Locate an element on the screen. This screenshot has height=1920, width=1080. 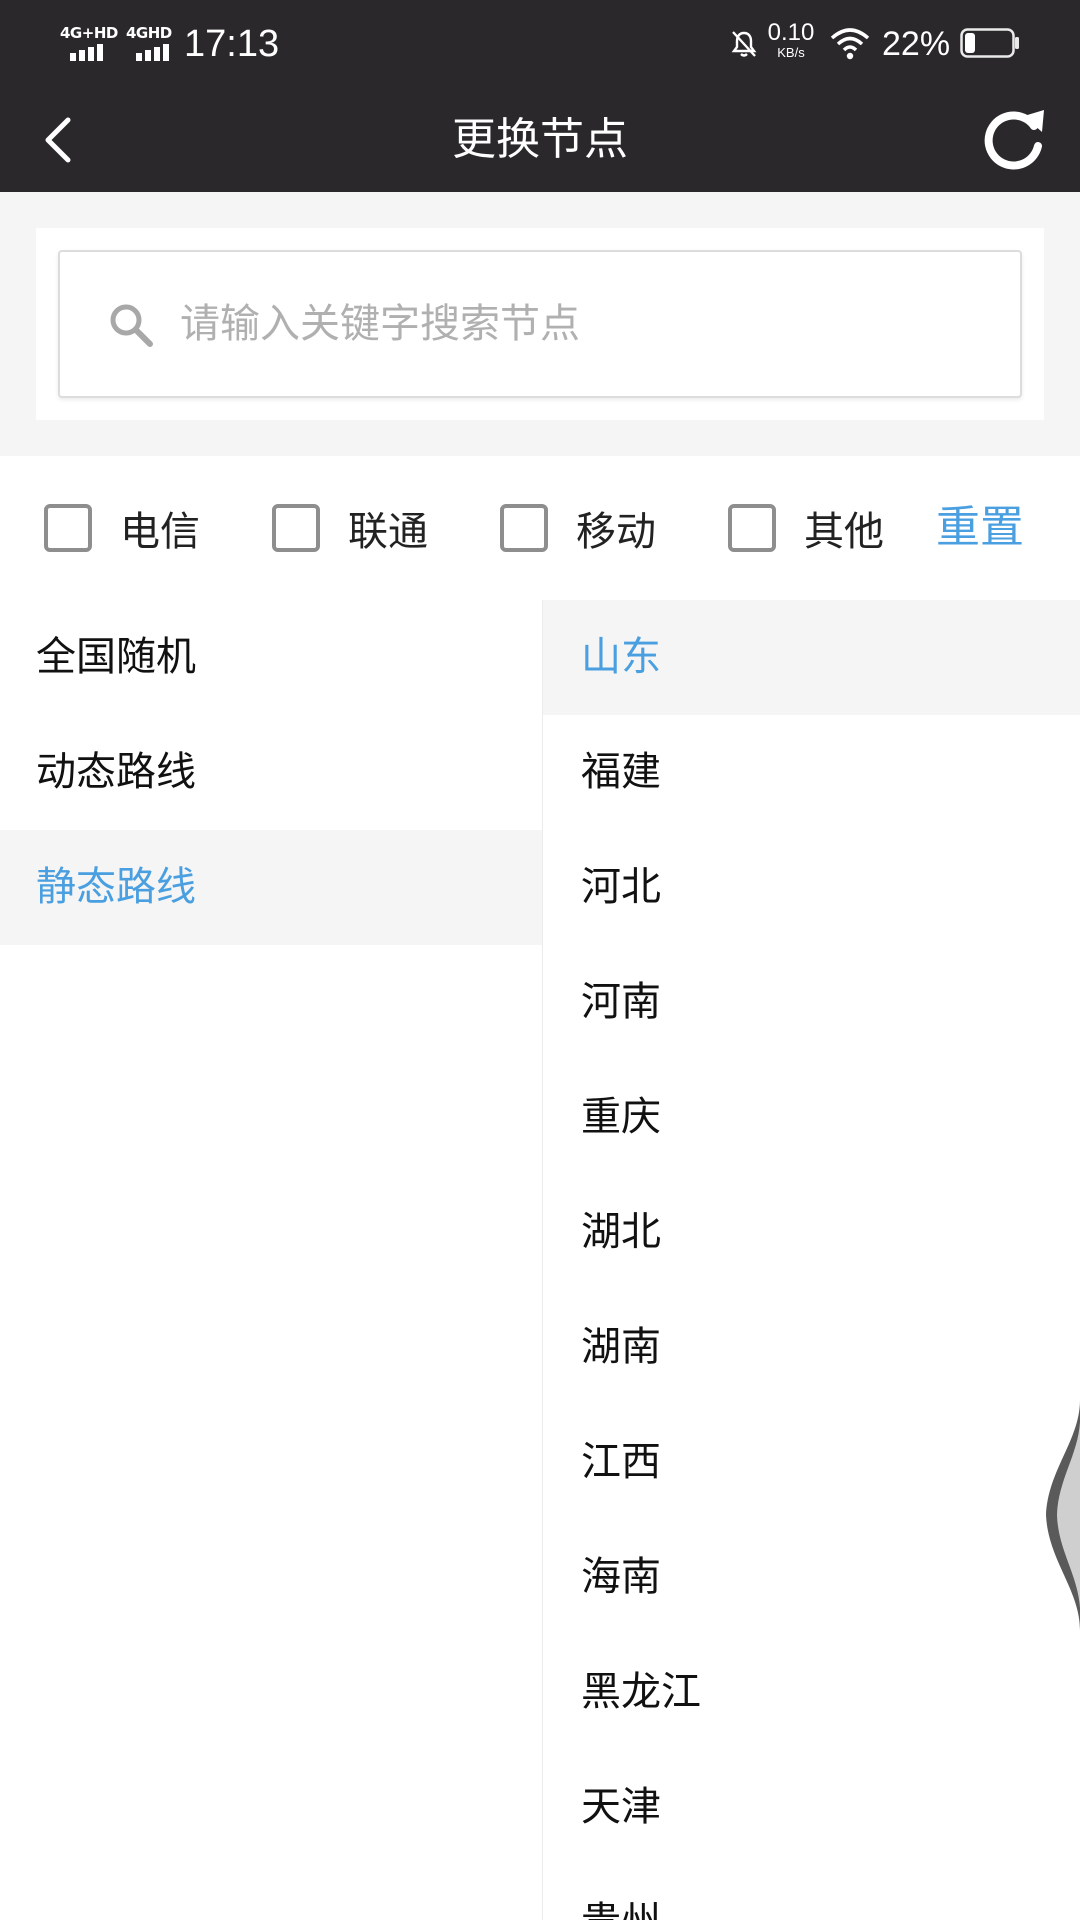
refresh-icon is located at coordinates (1014, 140).